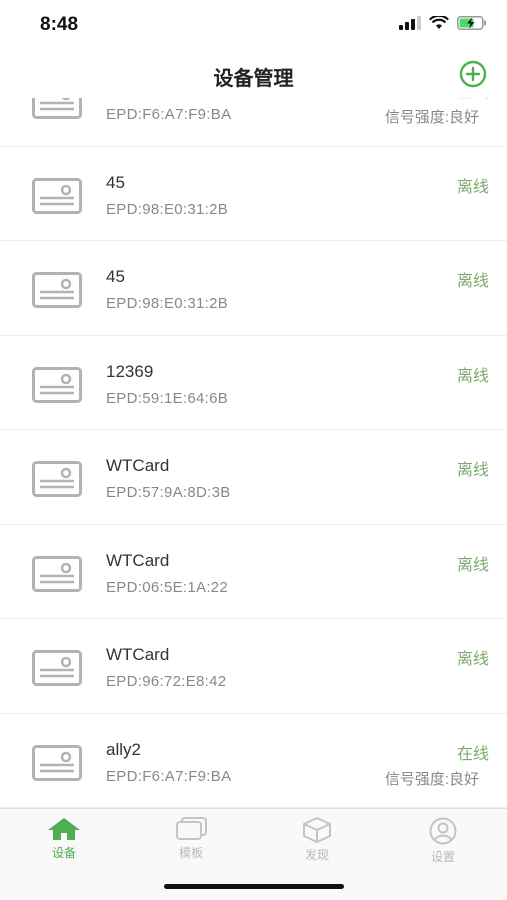  I want to click on device-row: WTCard EPD:06:5E:1A:22 离线, so click(253, 571).